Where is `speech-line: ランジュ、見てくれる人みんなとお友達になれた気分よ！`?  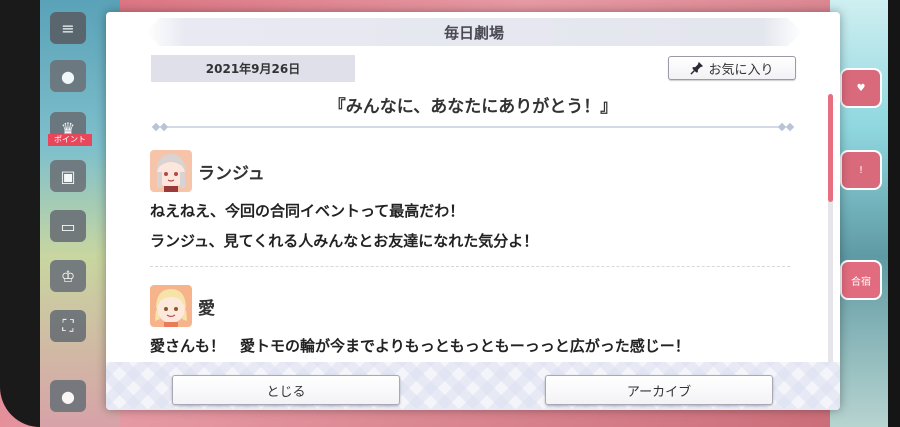
speech-line: ランジュ、見てくれる人みんなとお友達になれた気分よ！ is located at coordinates (344, 241).